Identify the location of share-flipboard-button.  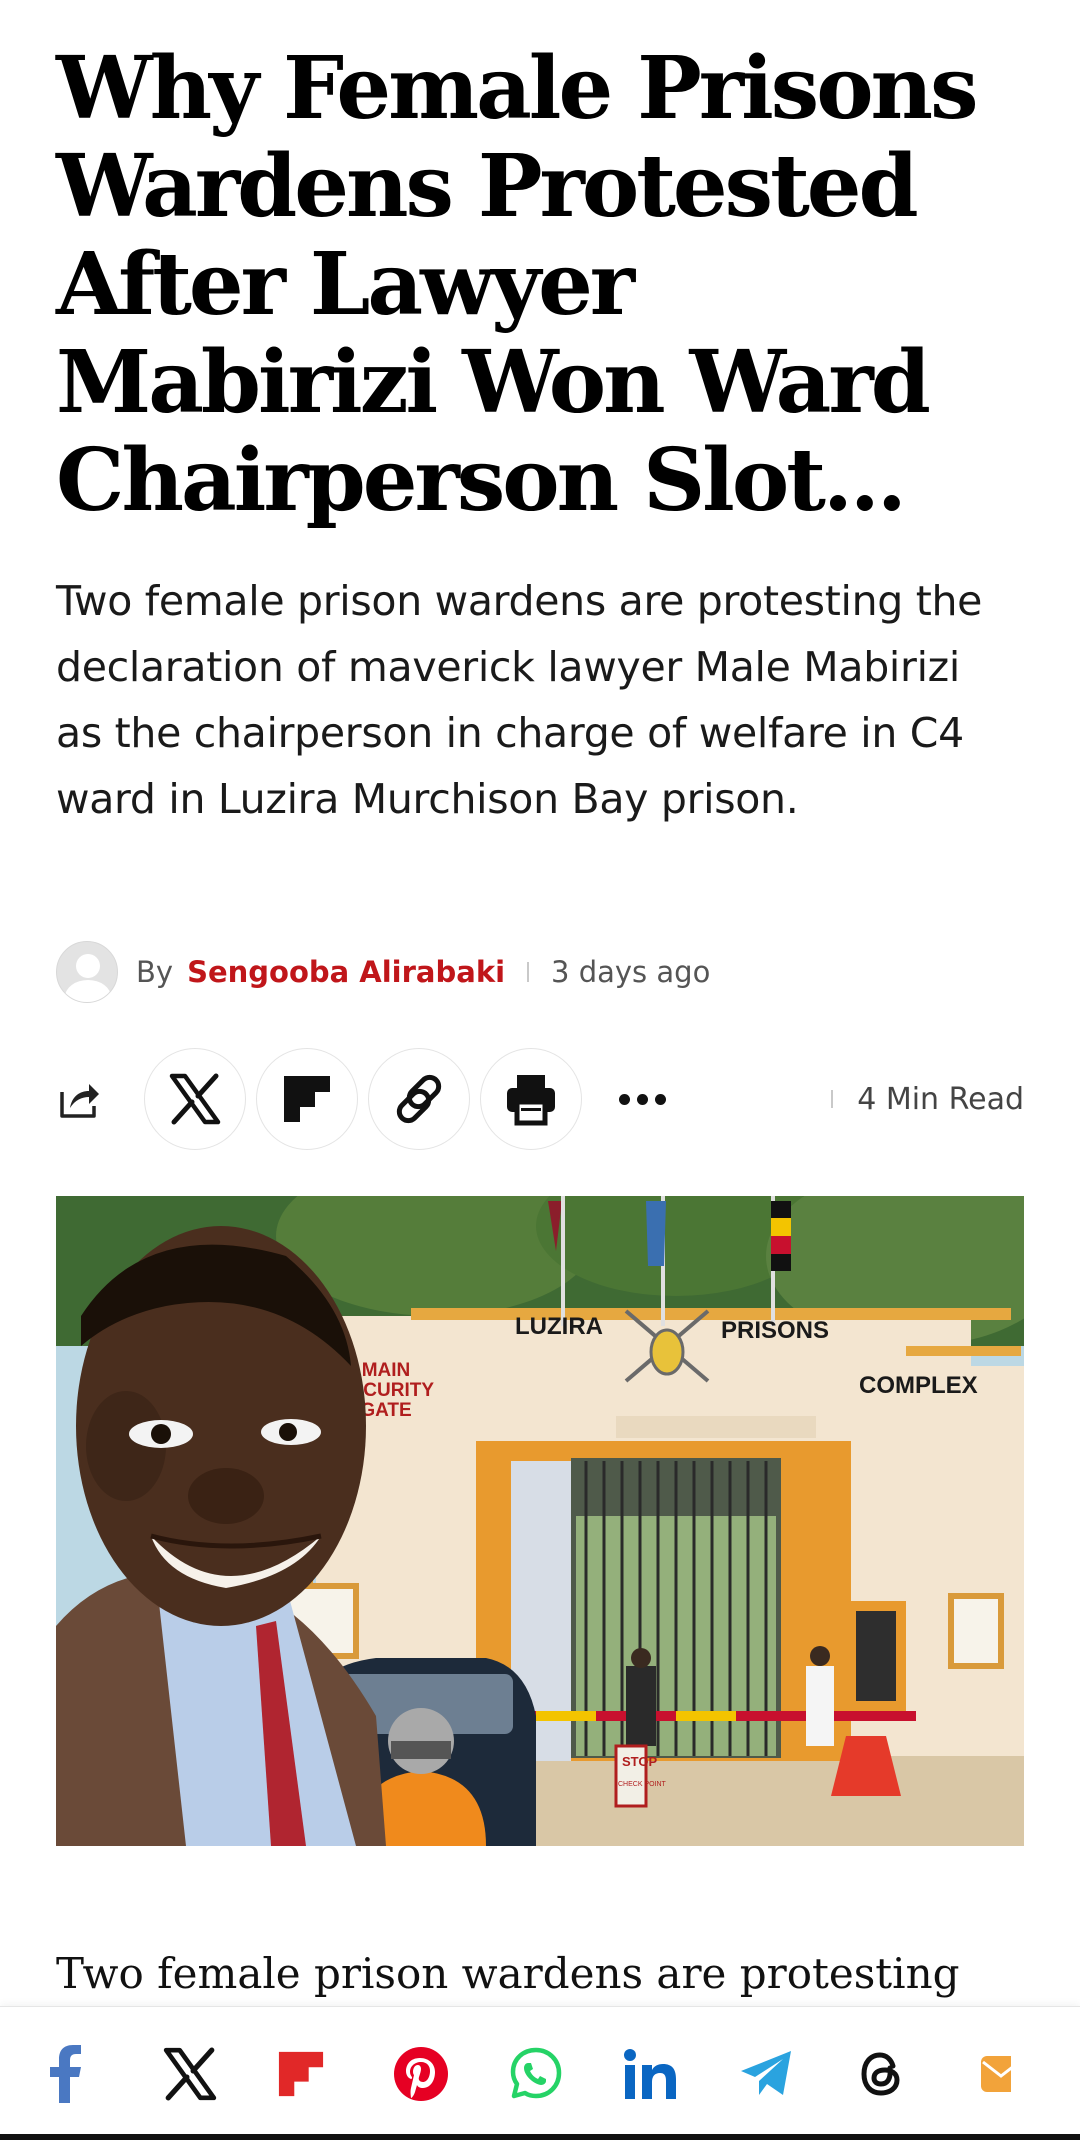
(307, 1099).